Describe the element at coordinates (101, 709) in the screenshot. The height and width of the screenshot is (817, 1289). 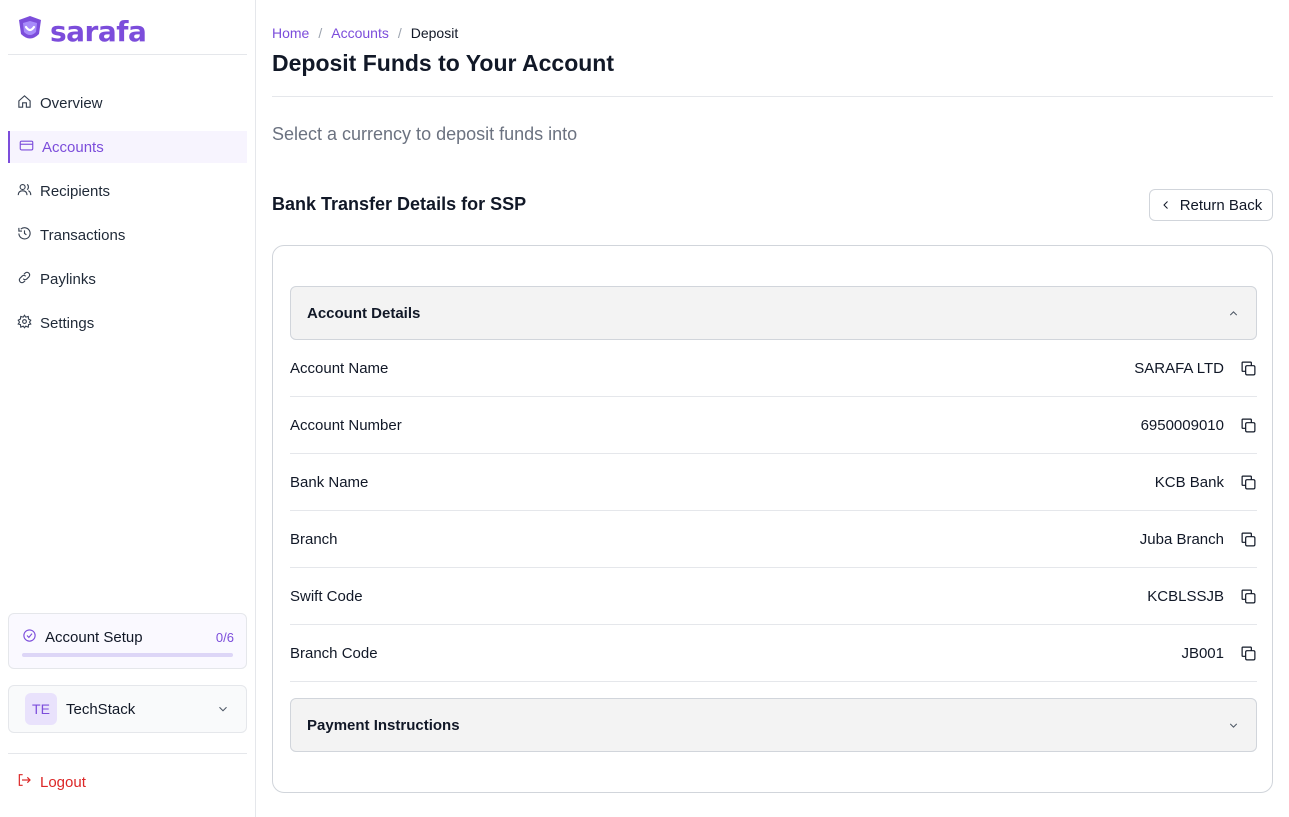
I see `organization-name: TechStack` at that location.